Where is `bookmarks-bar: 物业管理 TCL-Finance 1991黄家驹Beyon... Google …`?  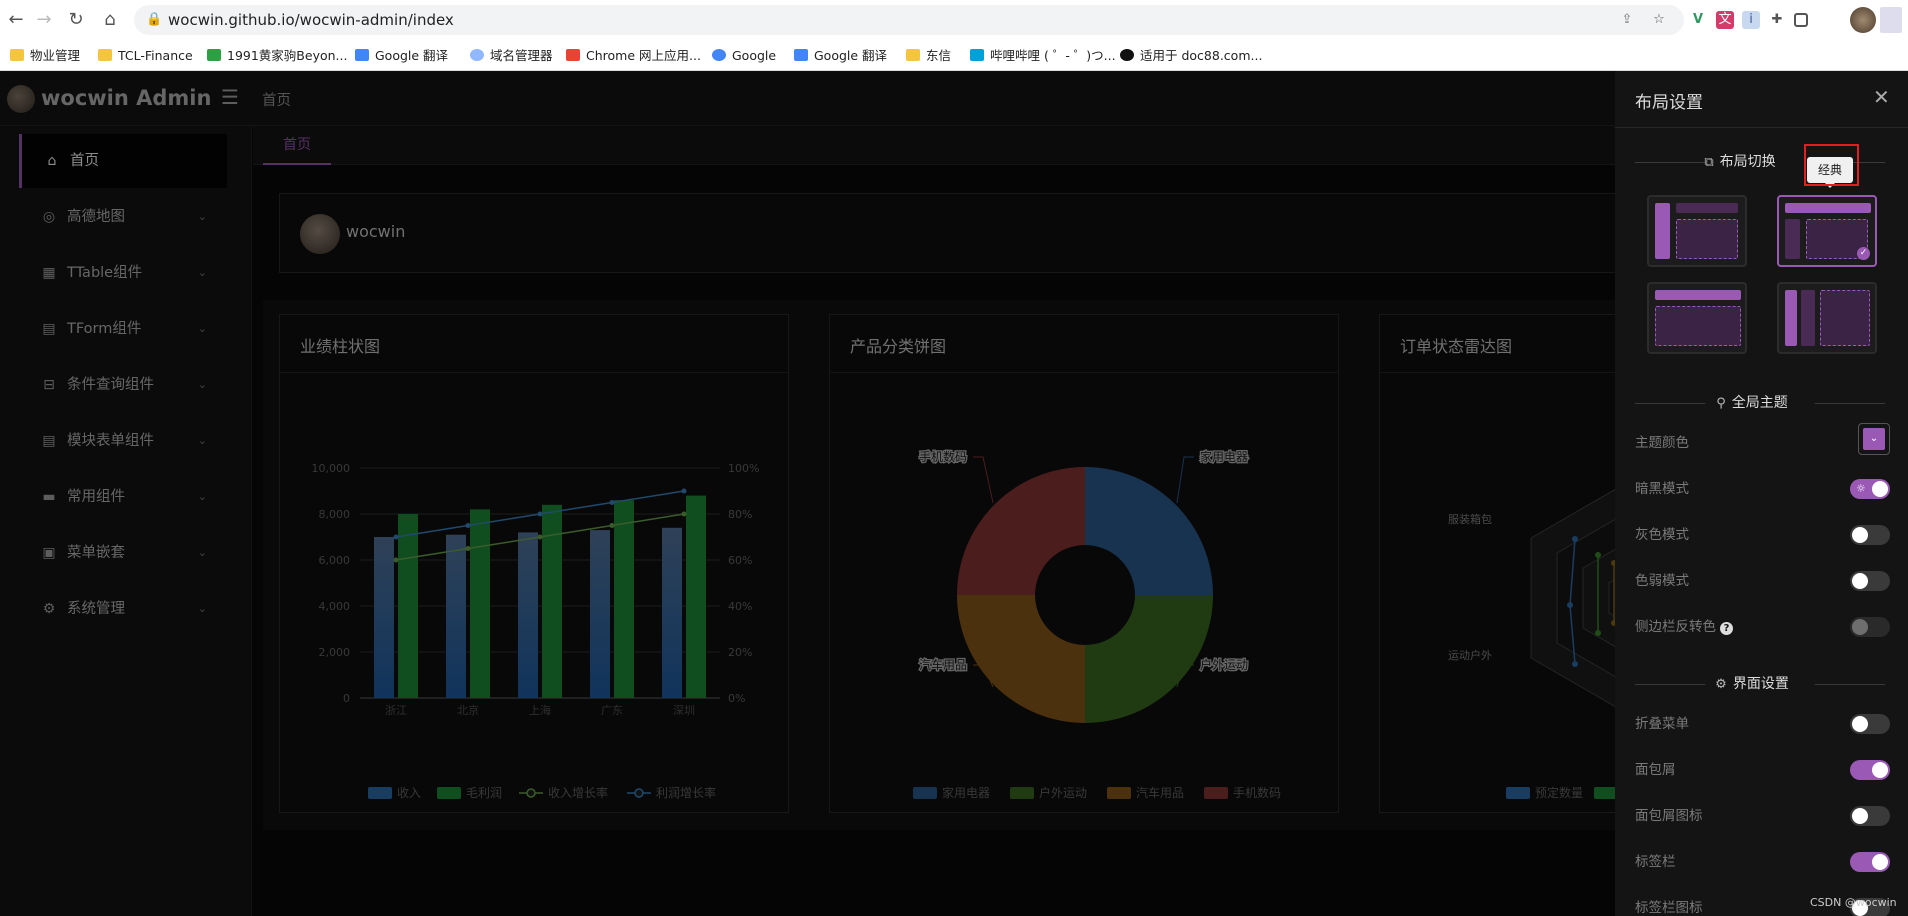
bookmarks-bar: 物业管理 TCL-Finance 1991黄家驹Beyon... Google … is located at coordinates (954, 55).